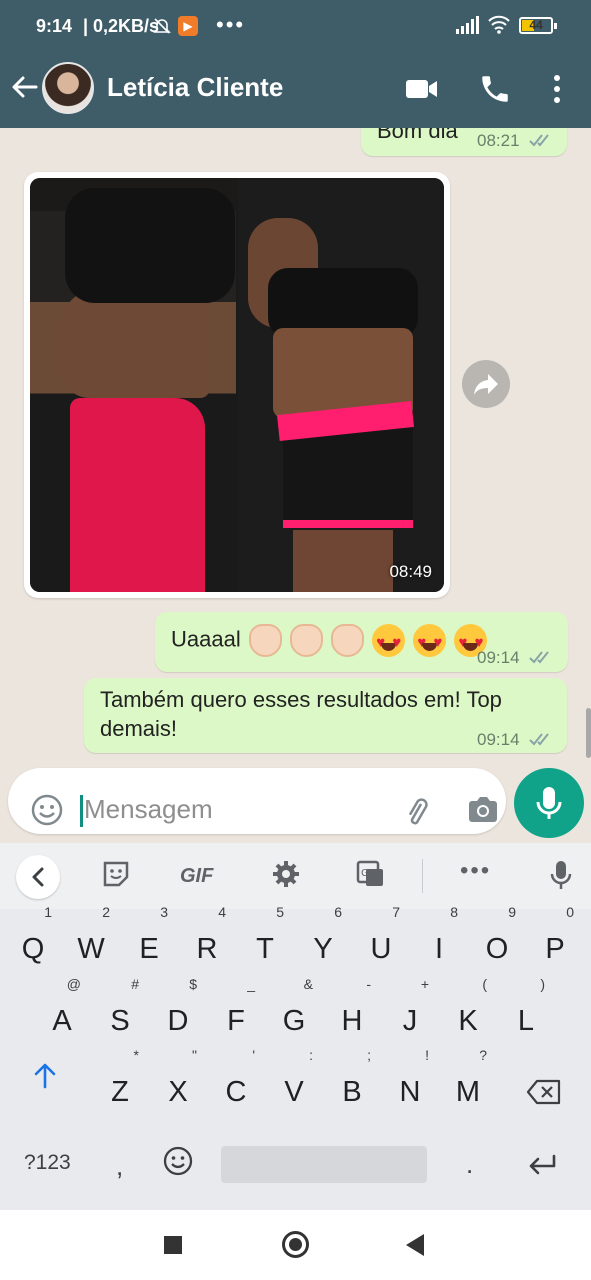 The width and height of the screenshot is (591, 1280). I want to click on key-c: C ', so click(236, 1085).